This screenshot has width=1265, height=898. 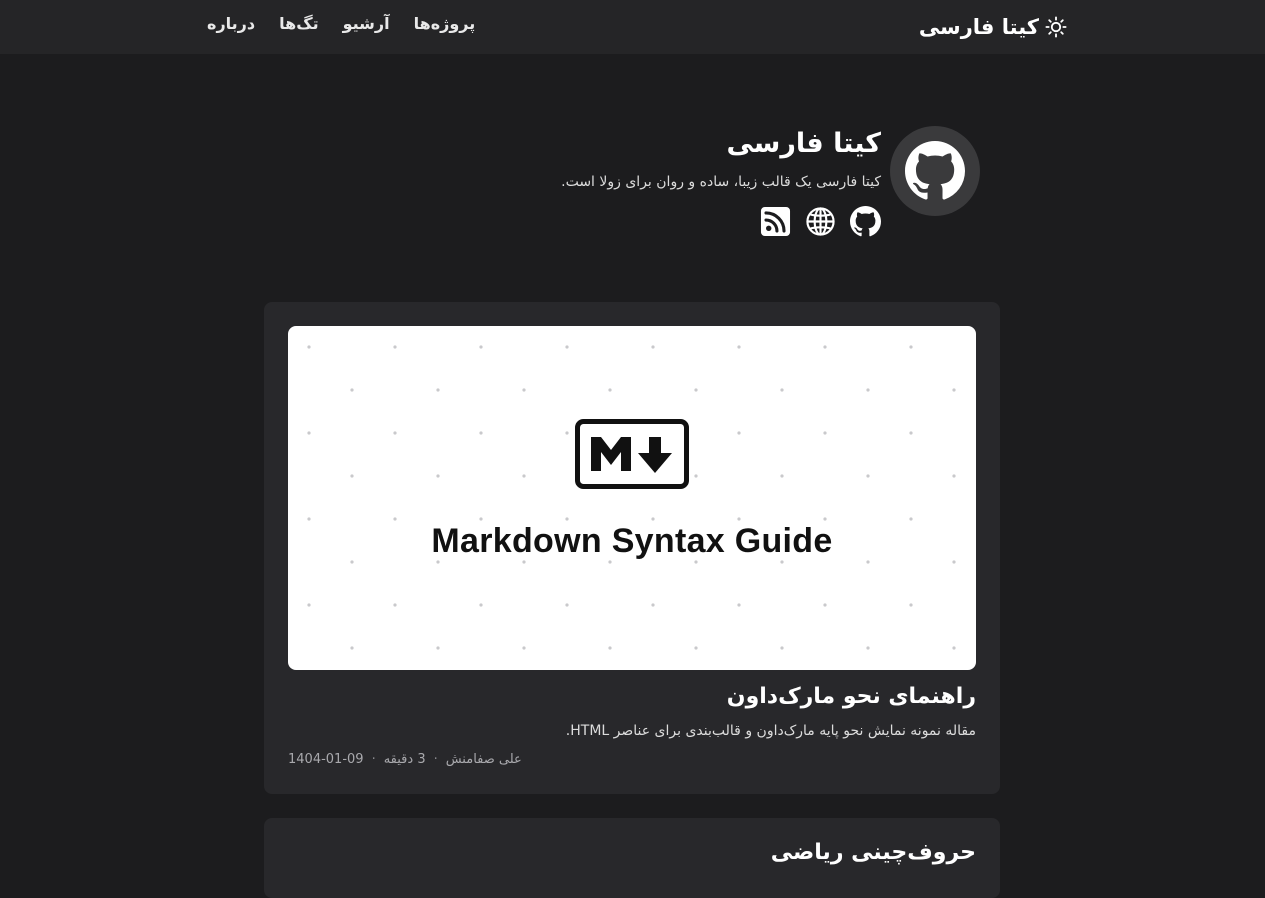 I want to click on rss-icon, so click(x=775, y=221).